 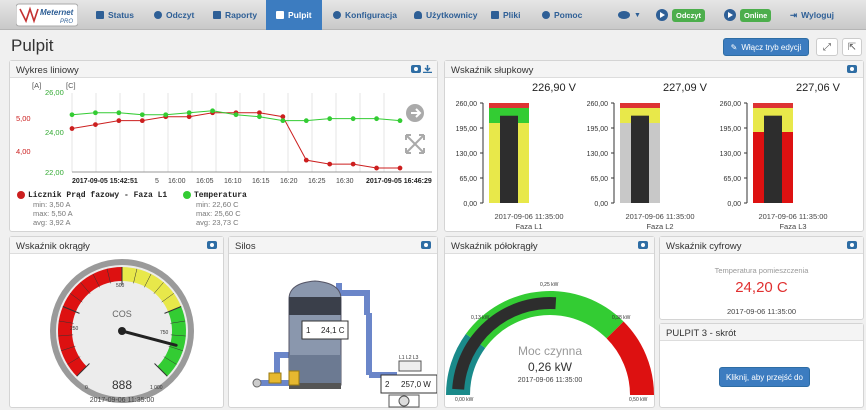 I want to click on bar-tick: 260,00, so click(x=598, y=104).